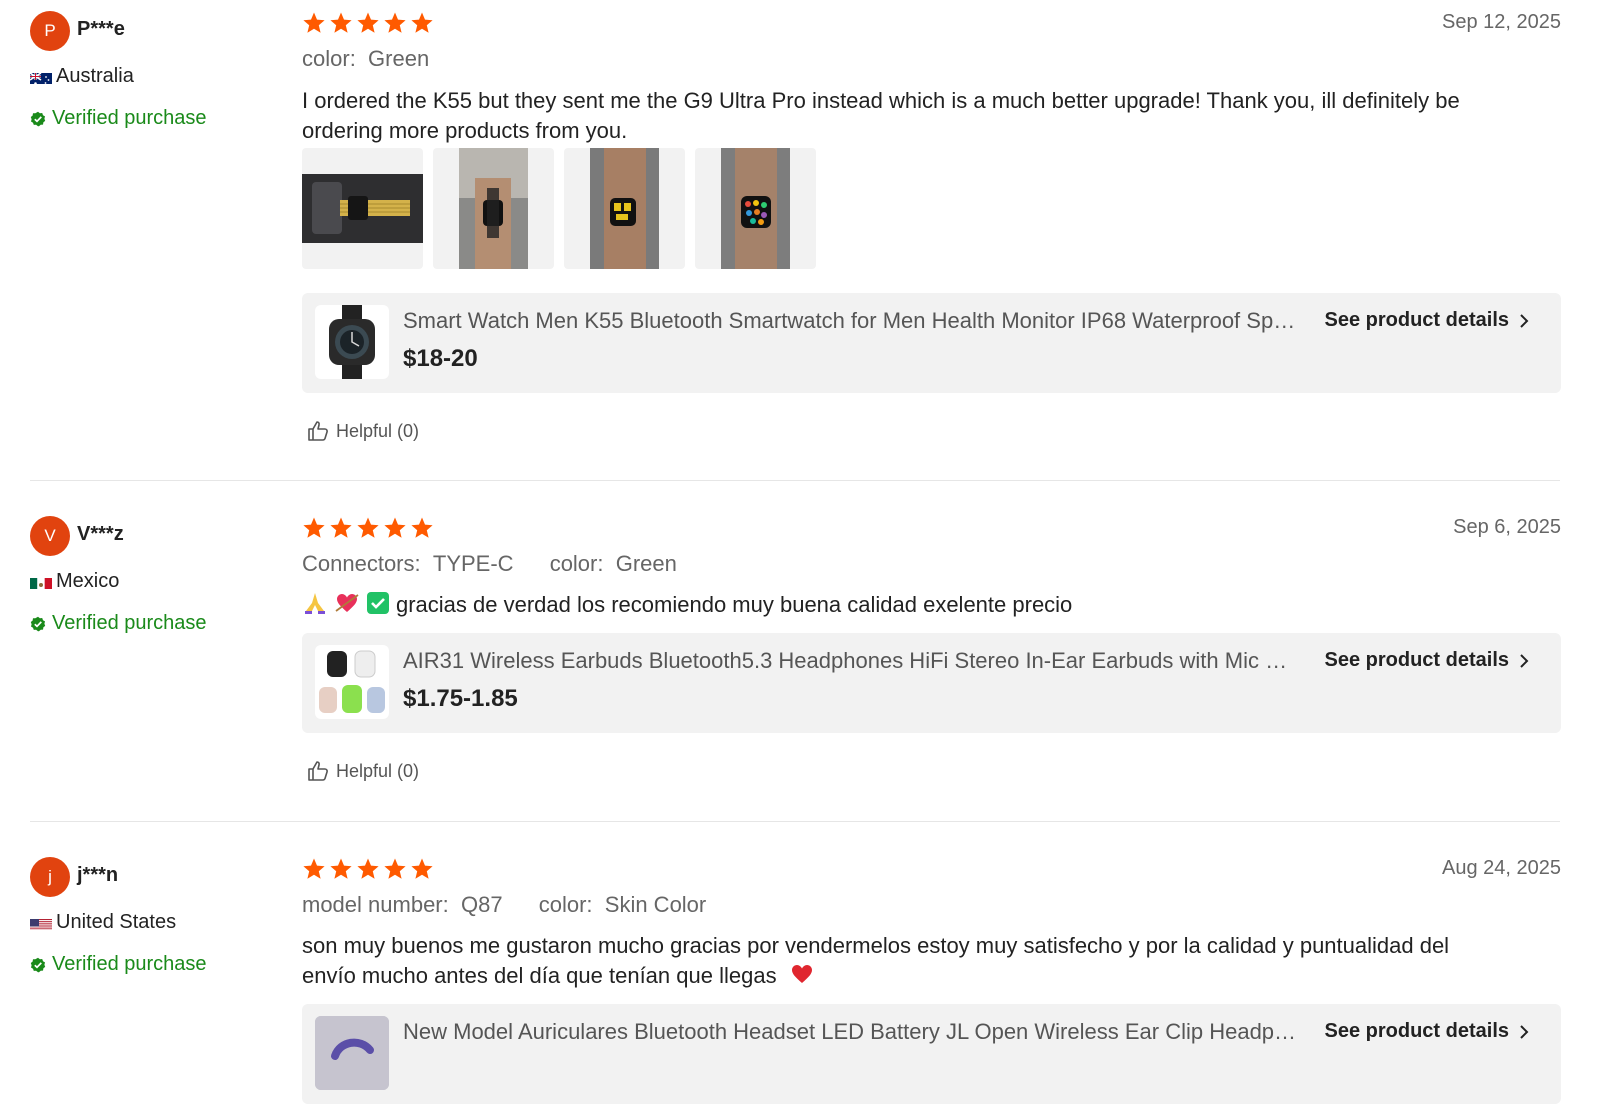 The width and height of the screenshot is (1600, 1104). Describe the element at coordinates (1507, 527) in the screenshot. I see `review-date: Sep 6, 2025` at that location.